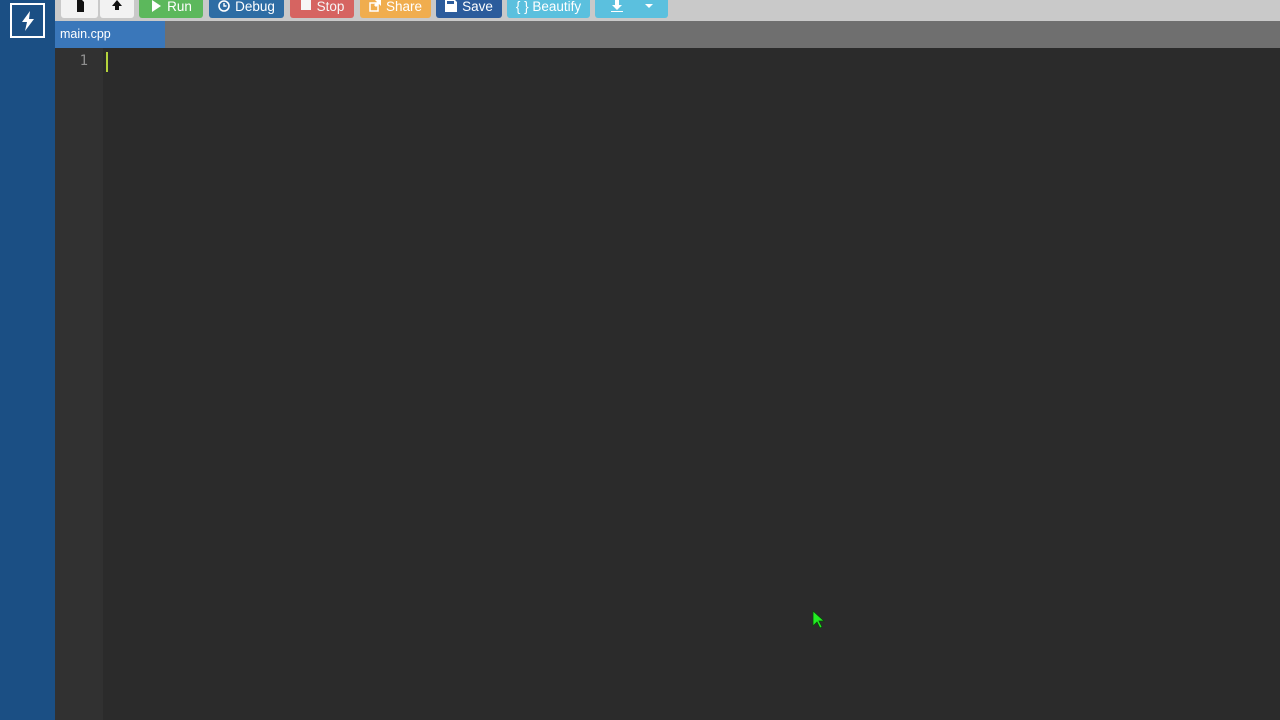 The height and width of the screenshot is (720, 1280). I want to click on download-icon, so click(616, 6).